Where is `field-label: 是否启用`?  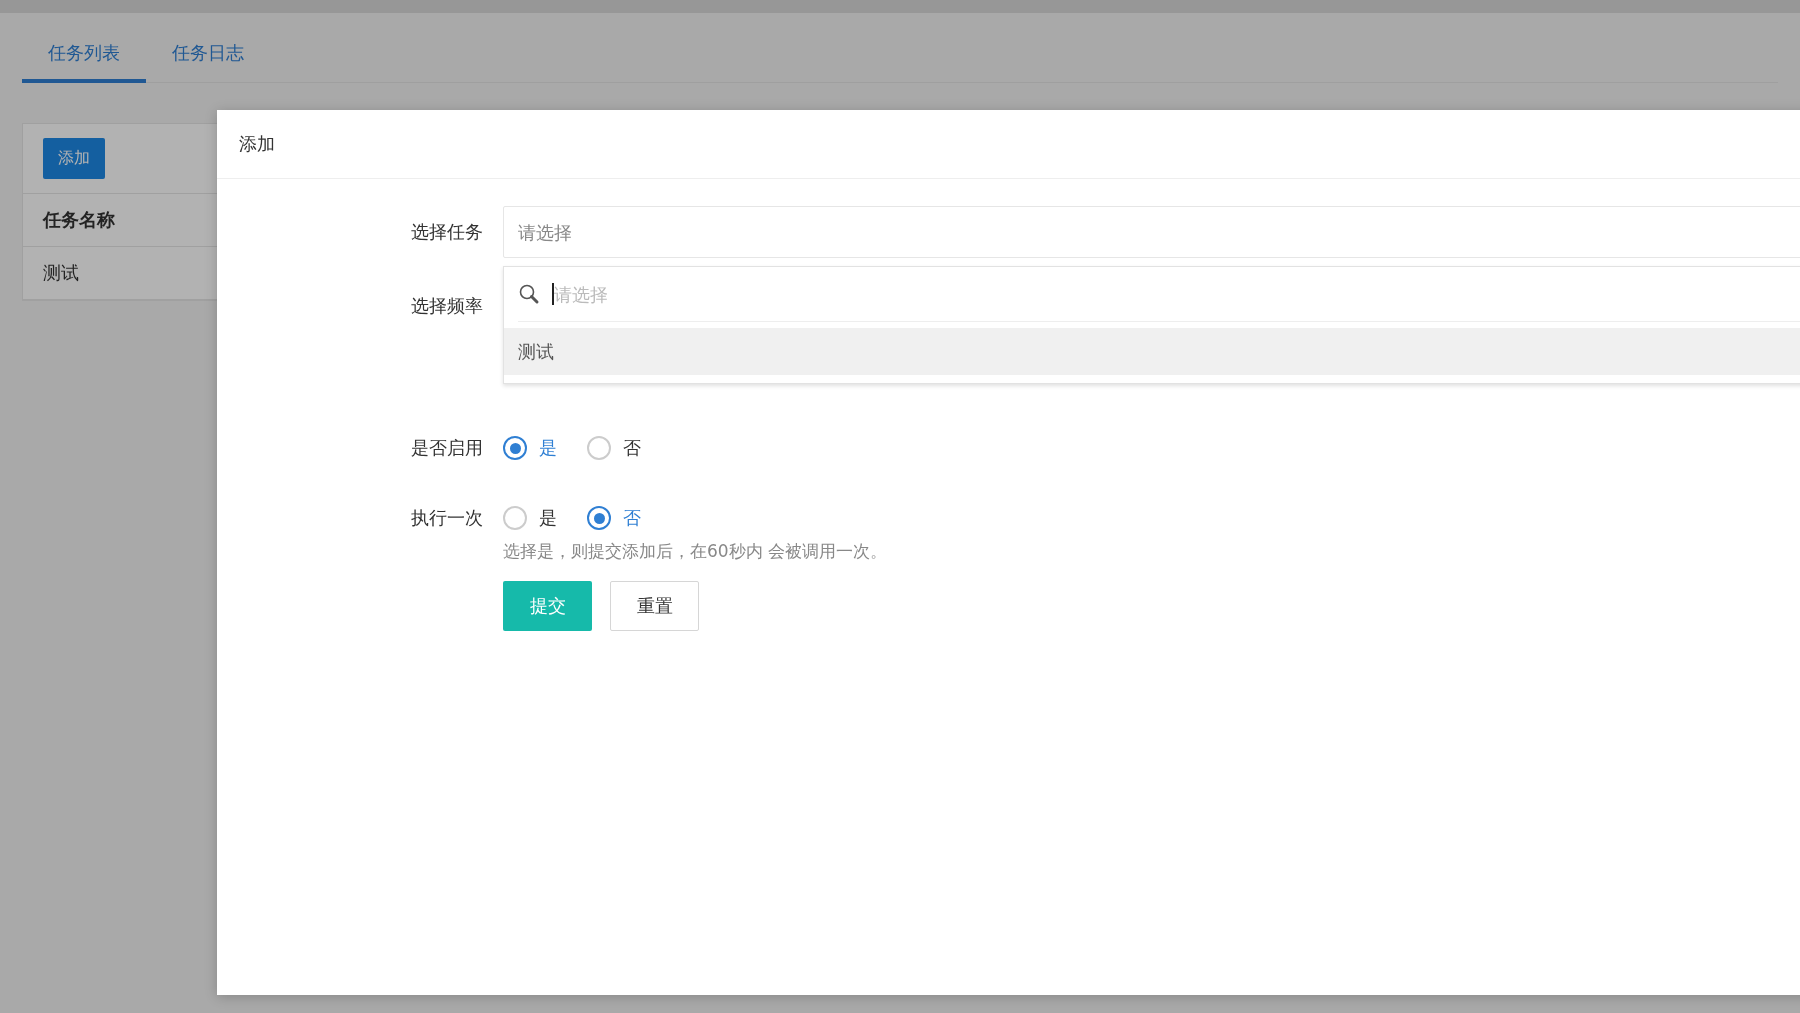
field-label: 是否启用 is located at coordinates (447, 448).